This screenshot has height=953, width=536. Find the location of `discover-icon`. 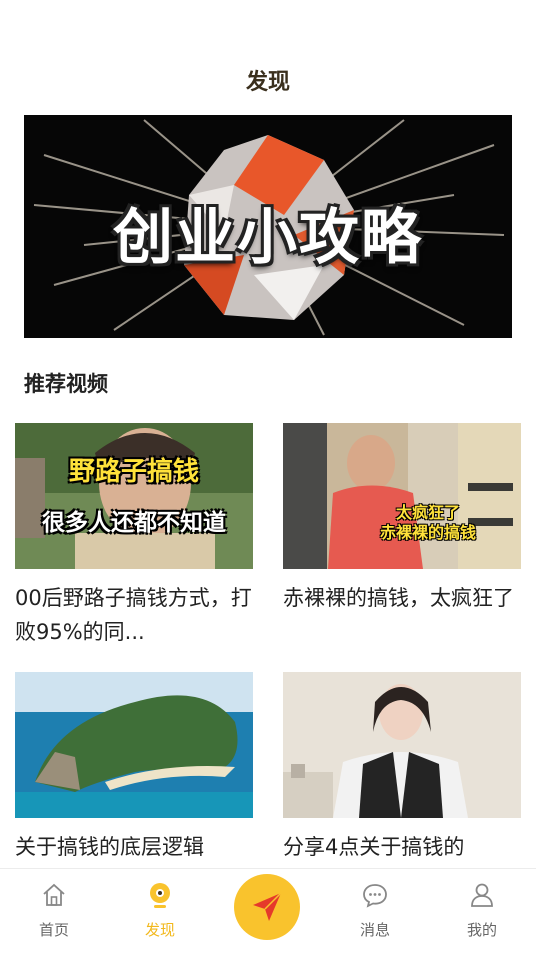

discover-icon is located at coordinates (160, 895).